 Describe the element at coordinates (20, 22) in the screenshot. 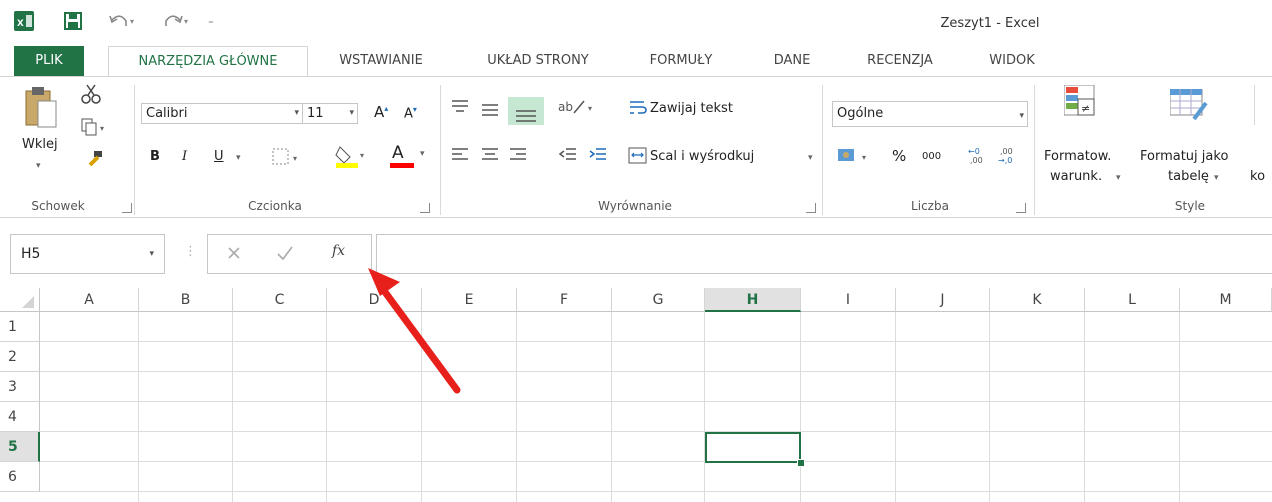

I see `svg-text: x` at that location.